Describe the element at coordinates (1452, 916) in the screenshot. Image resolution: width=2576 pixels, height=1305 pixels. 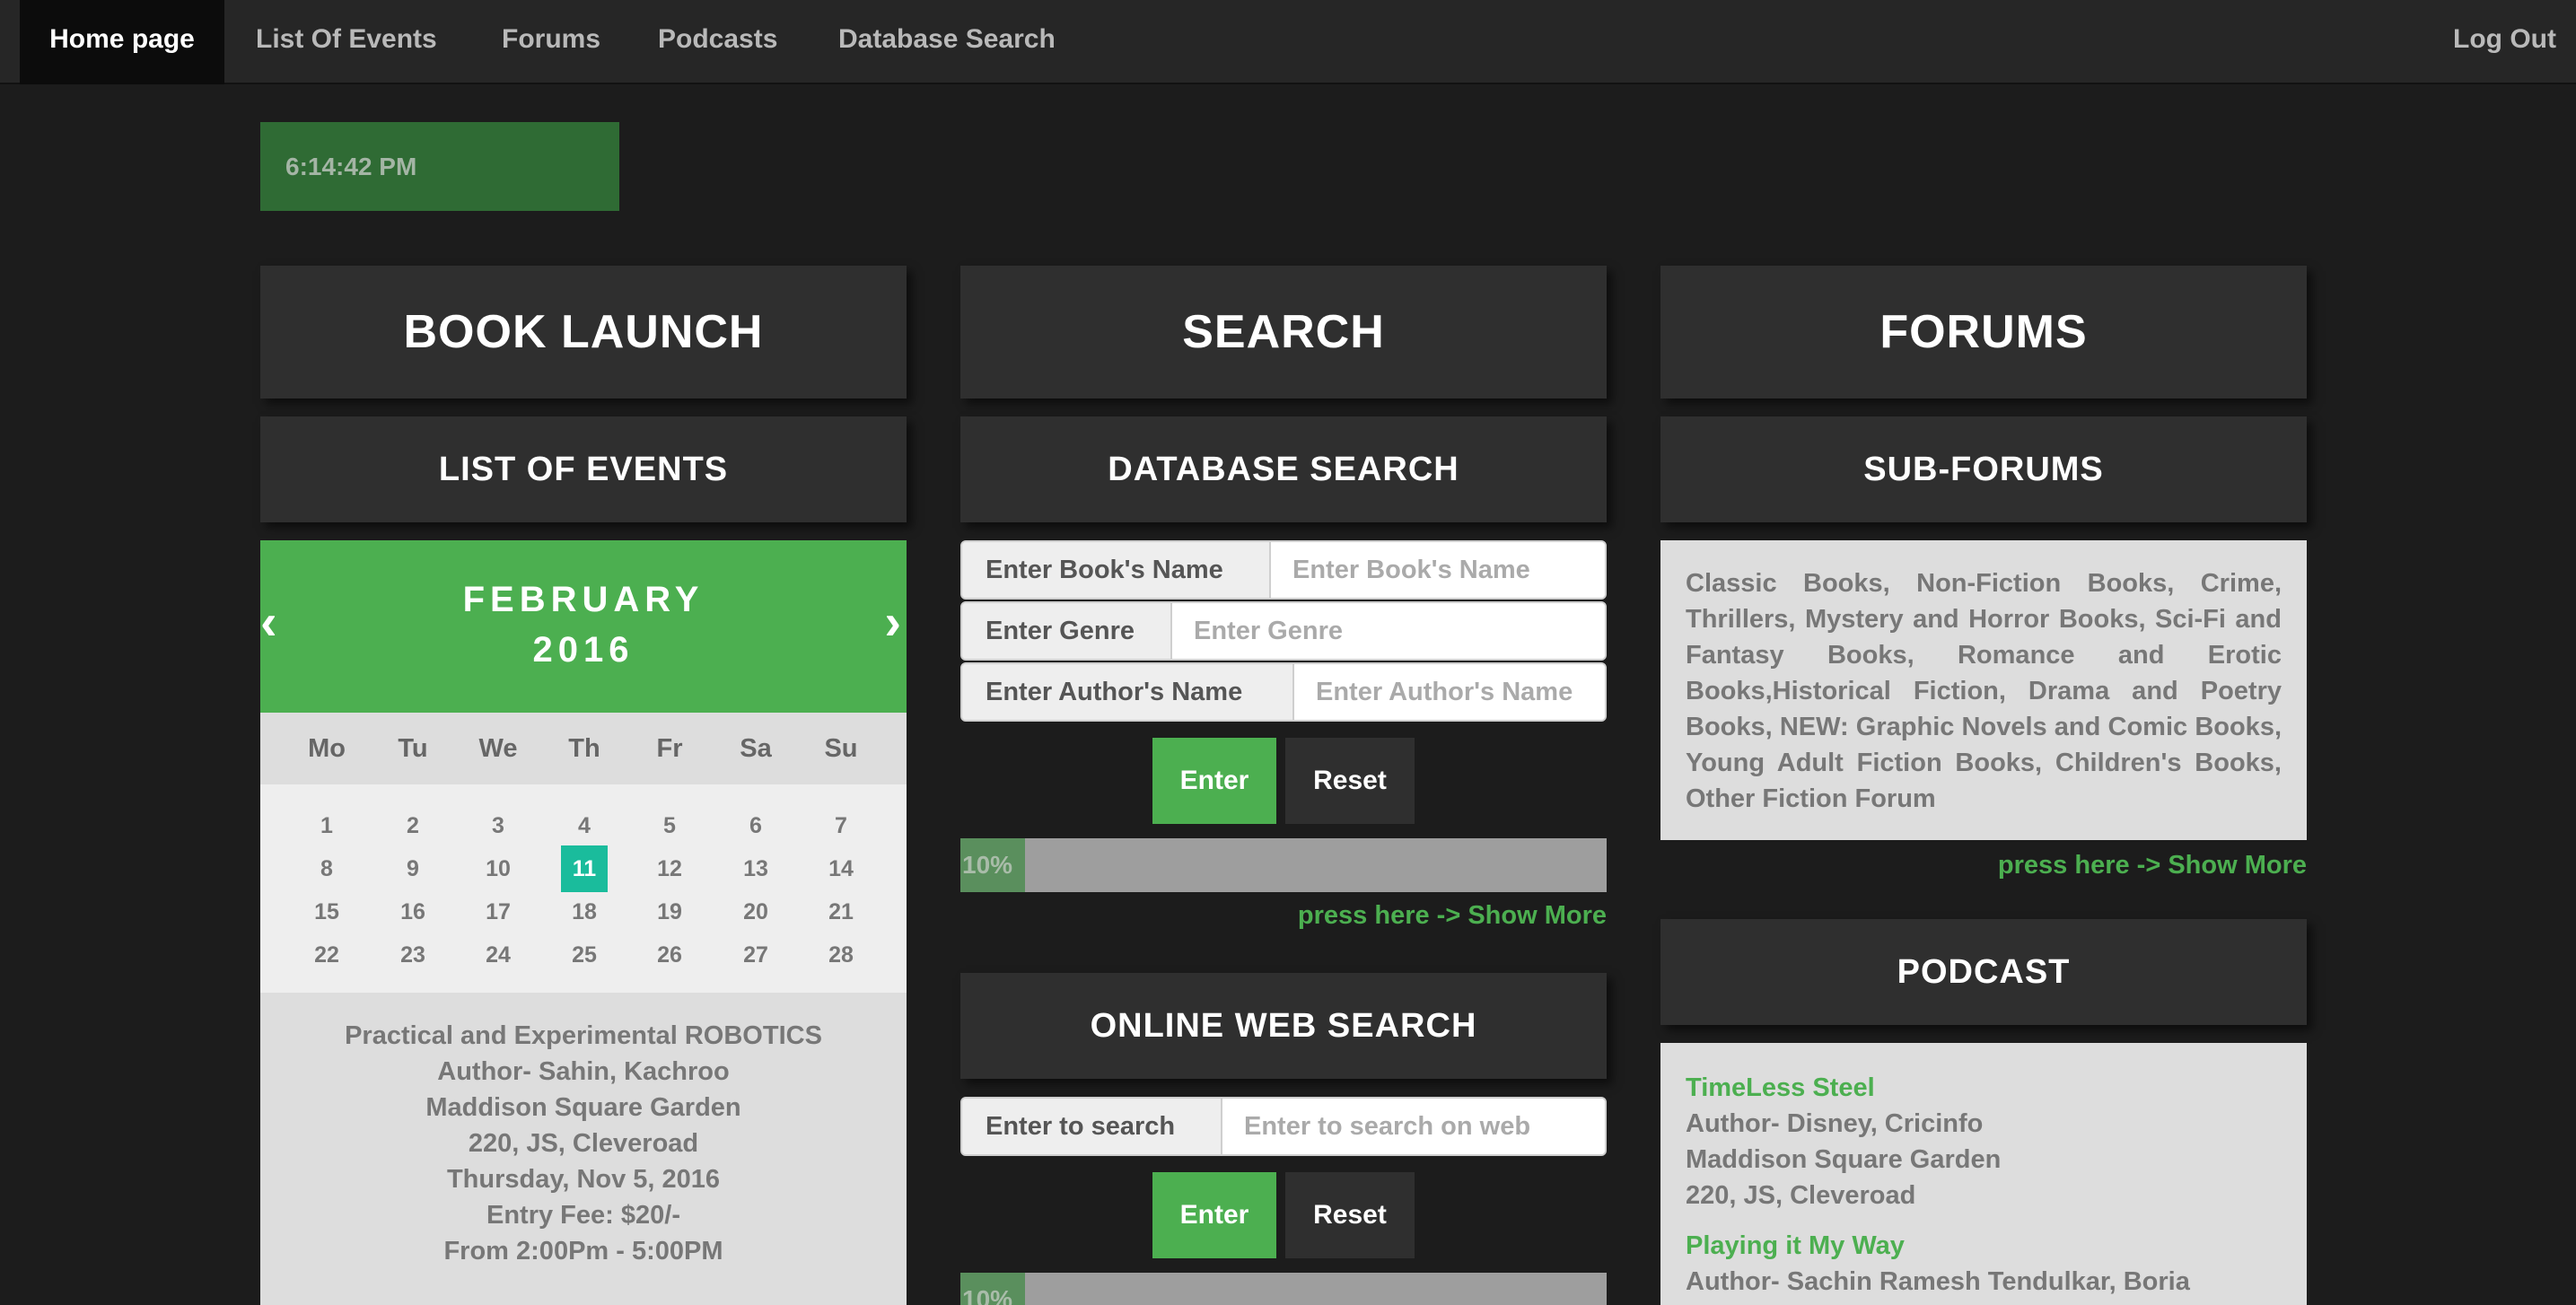
I see `db-show-more-link: press here -> Show More` at that location.